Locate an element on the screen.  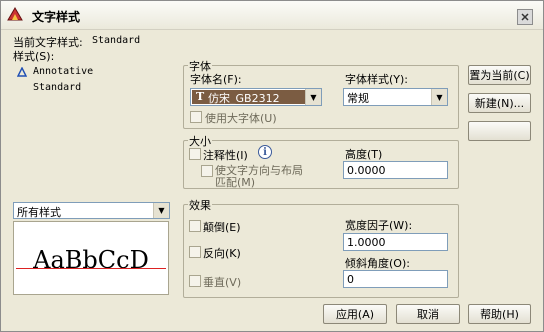
help-button: 帮助(H) is located at coordinates (499, 314).